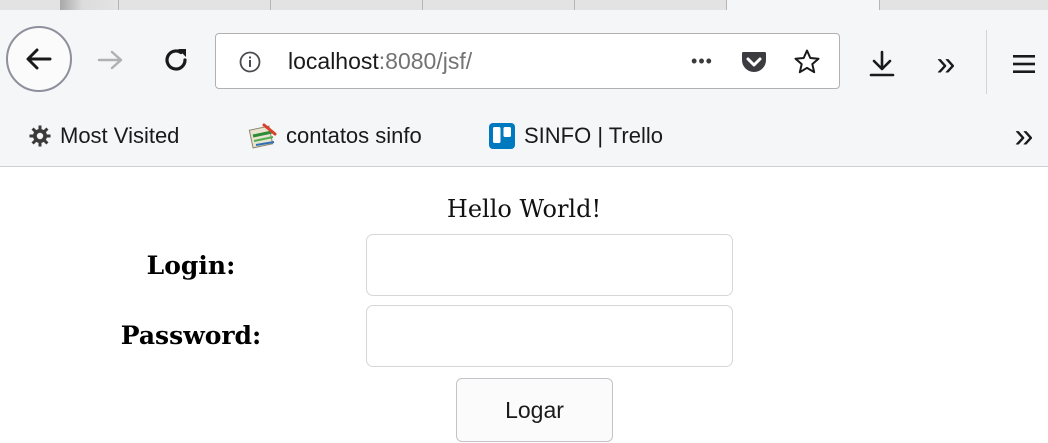 The width and height of the screenshot is (1048, 443). Describe the element at coordinates (534, 410) in the screenshot. I see `submit-button: Logar` at that location.